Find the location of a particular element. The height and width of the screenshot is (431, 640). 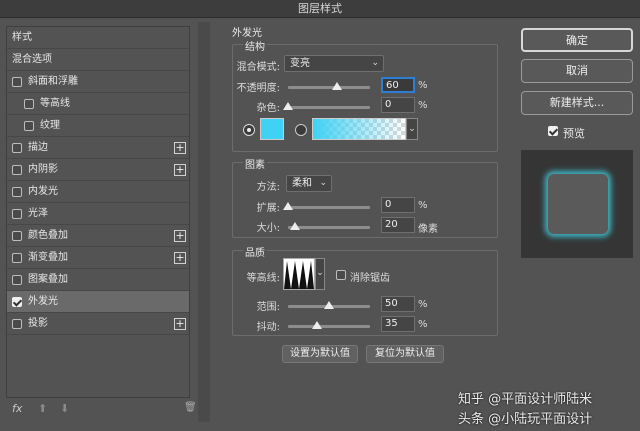

spread-slider-track is located at coordinates (329, 207).